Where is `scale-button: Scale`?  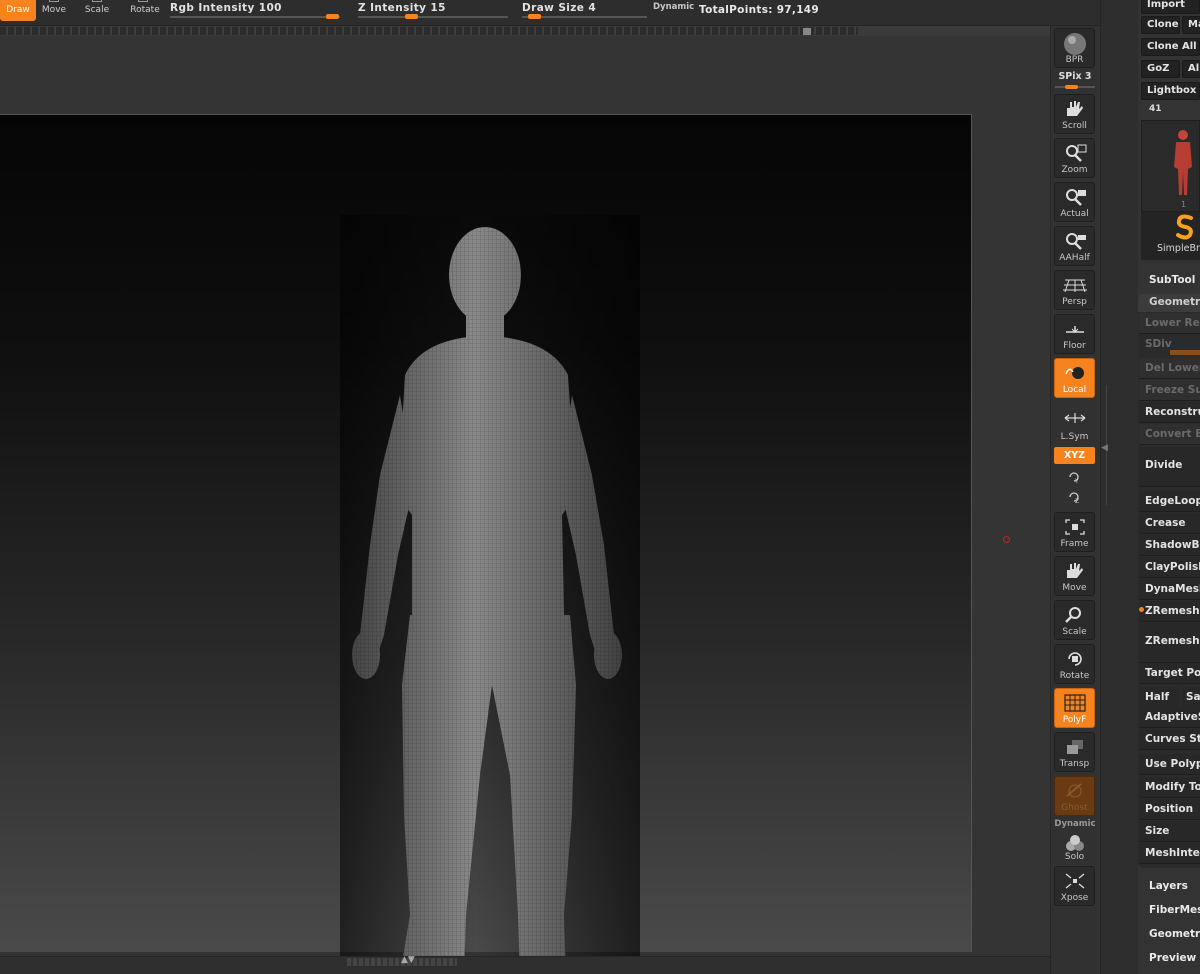 scale-button: Scale is located at coordinates (97, 10).